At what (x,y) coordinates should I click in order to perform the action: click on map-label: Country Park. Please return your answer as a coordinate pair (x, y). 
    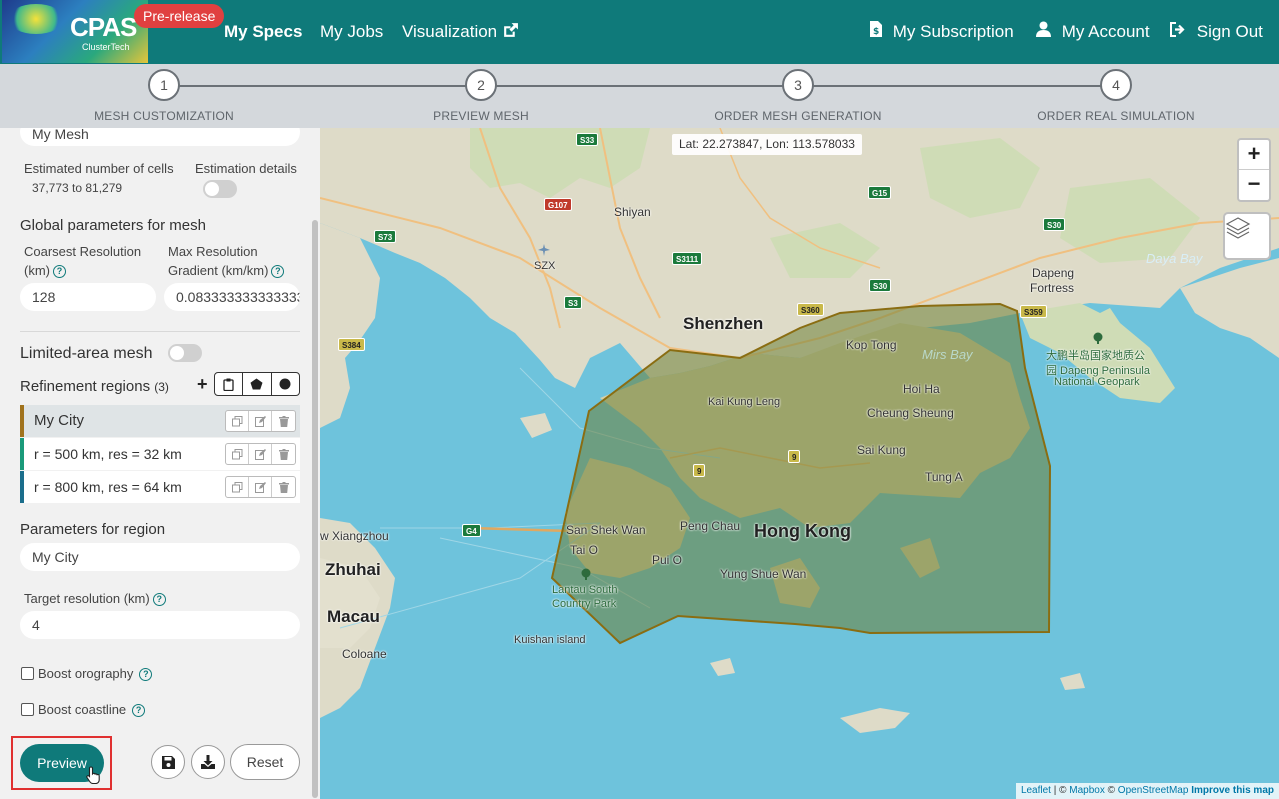
    Looking at the image, I should click on (584, 604).